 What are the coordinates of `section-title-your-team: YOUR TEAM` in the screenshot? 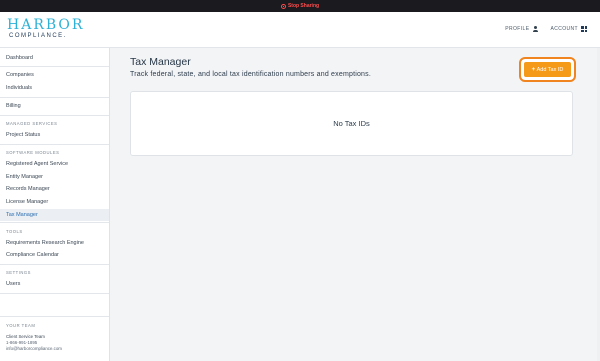 It's located at (21, 325).